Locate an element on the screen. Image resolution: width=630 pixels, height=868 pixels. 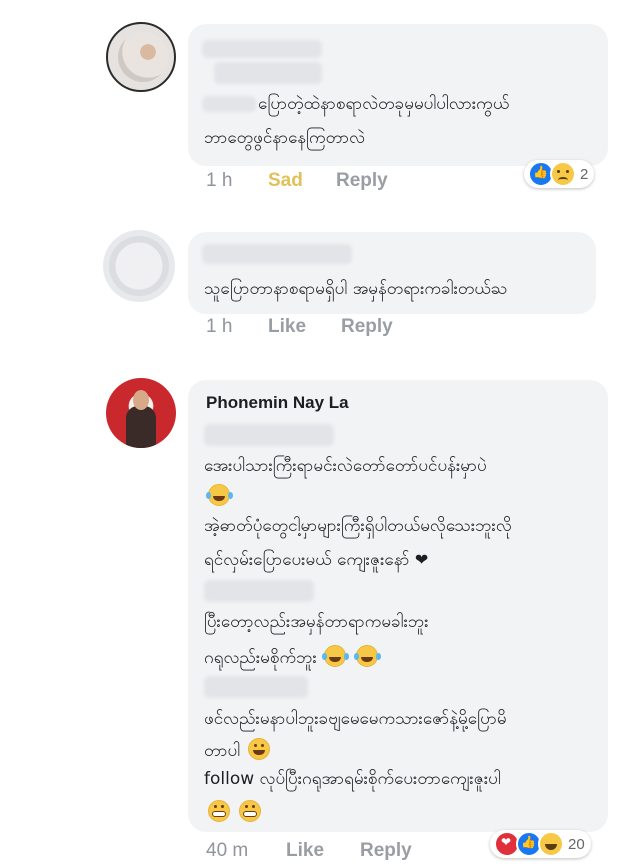
comment-3-line-7-row: တာပါ is located at coordinates (238, 750).